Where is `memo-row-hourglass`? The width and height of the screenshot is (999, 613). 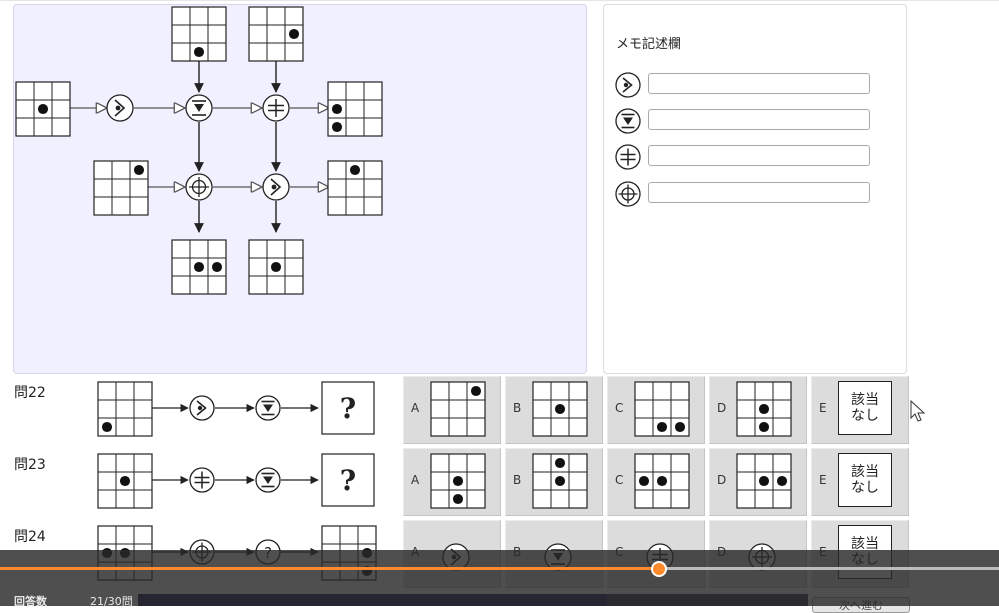 memo-row-hourglass is located at coordinates (749, 121).